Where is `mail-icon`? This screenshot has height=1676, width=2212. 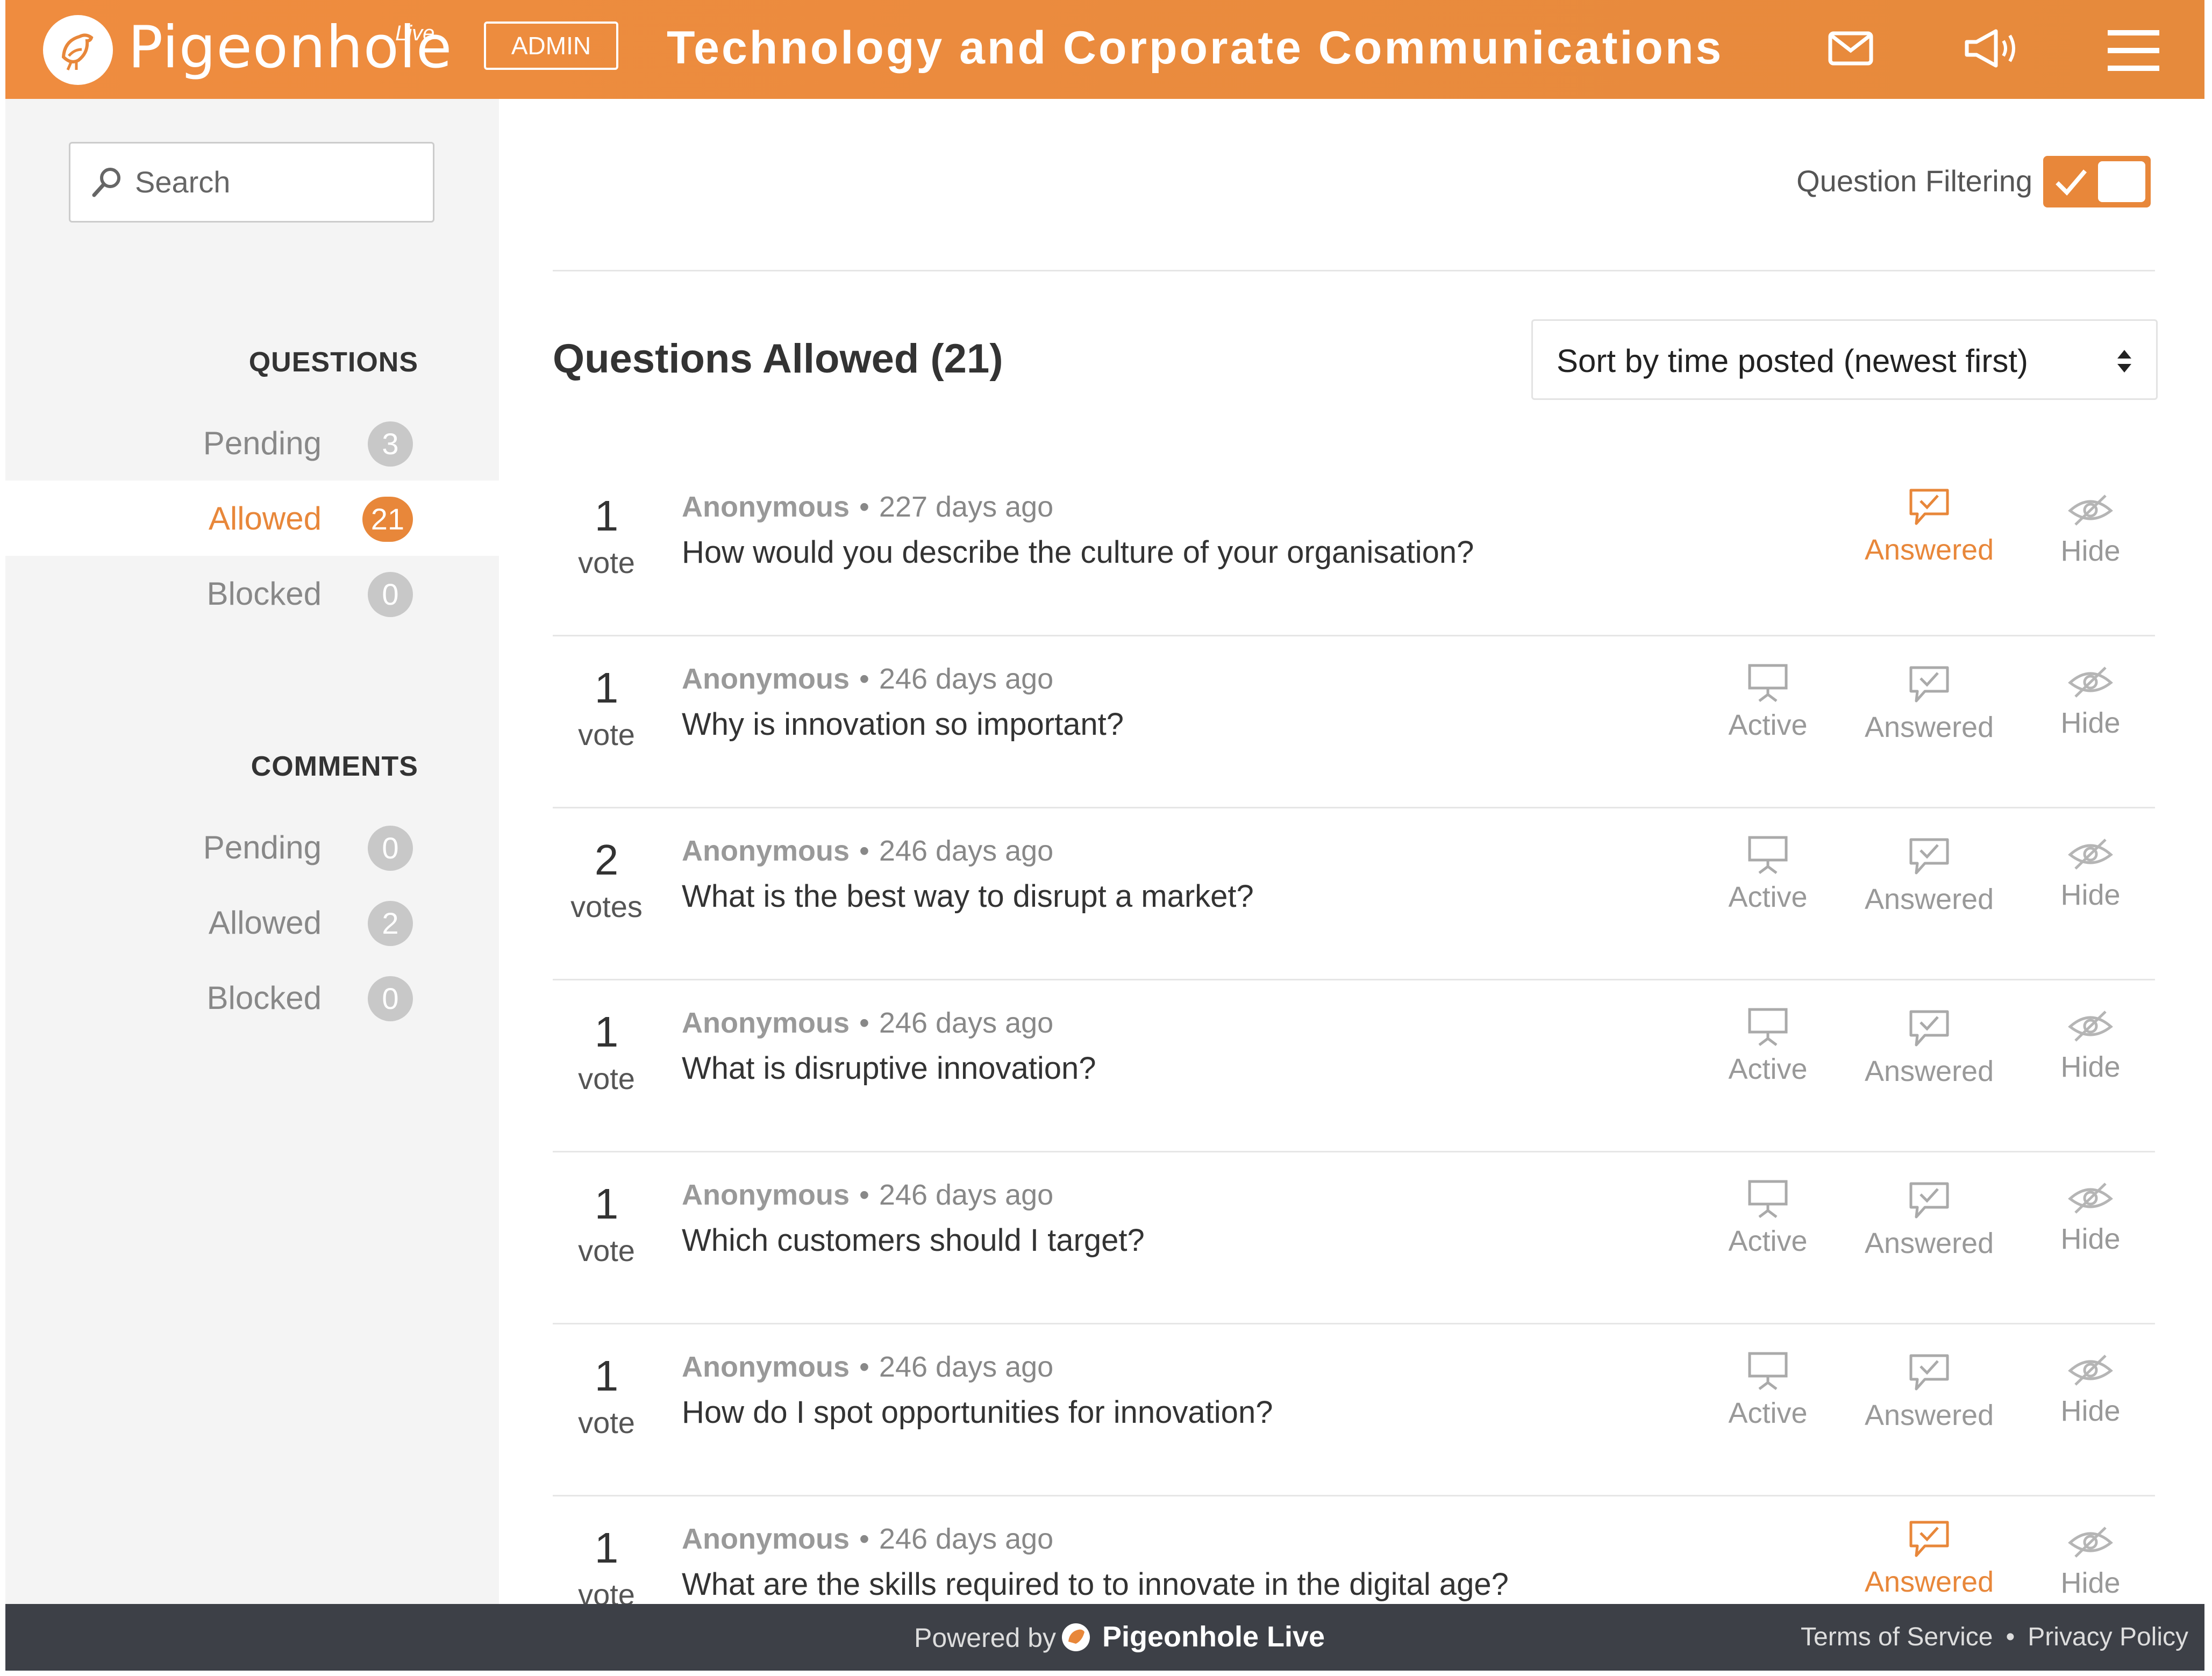
mail-icon is located at coordinates (1850, 50).